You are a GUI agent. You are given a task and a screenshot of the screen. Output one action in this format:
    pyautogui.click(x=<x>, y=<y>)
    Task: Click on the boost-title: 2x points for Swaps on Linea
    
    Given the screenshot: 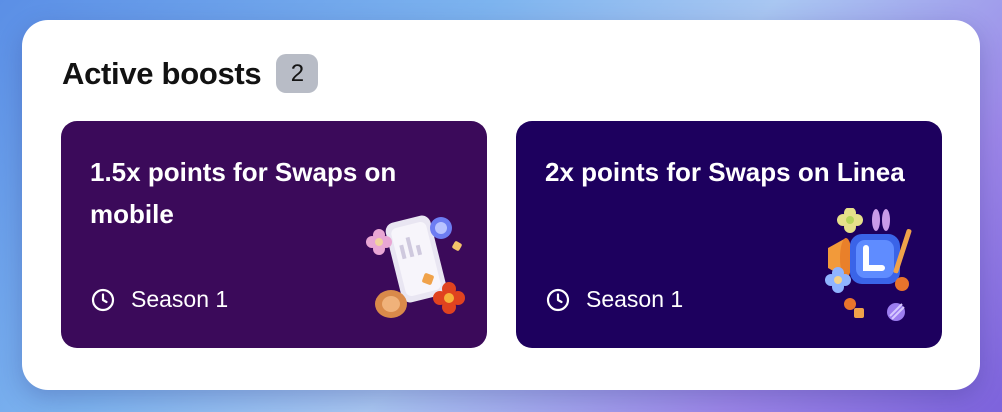 What is the action you would take?
    pyautogui.click(x=725, y=172)
    